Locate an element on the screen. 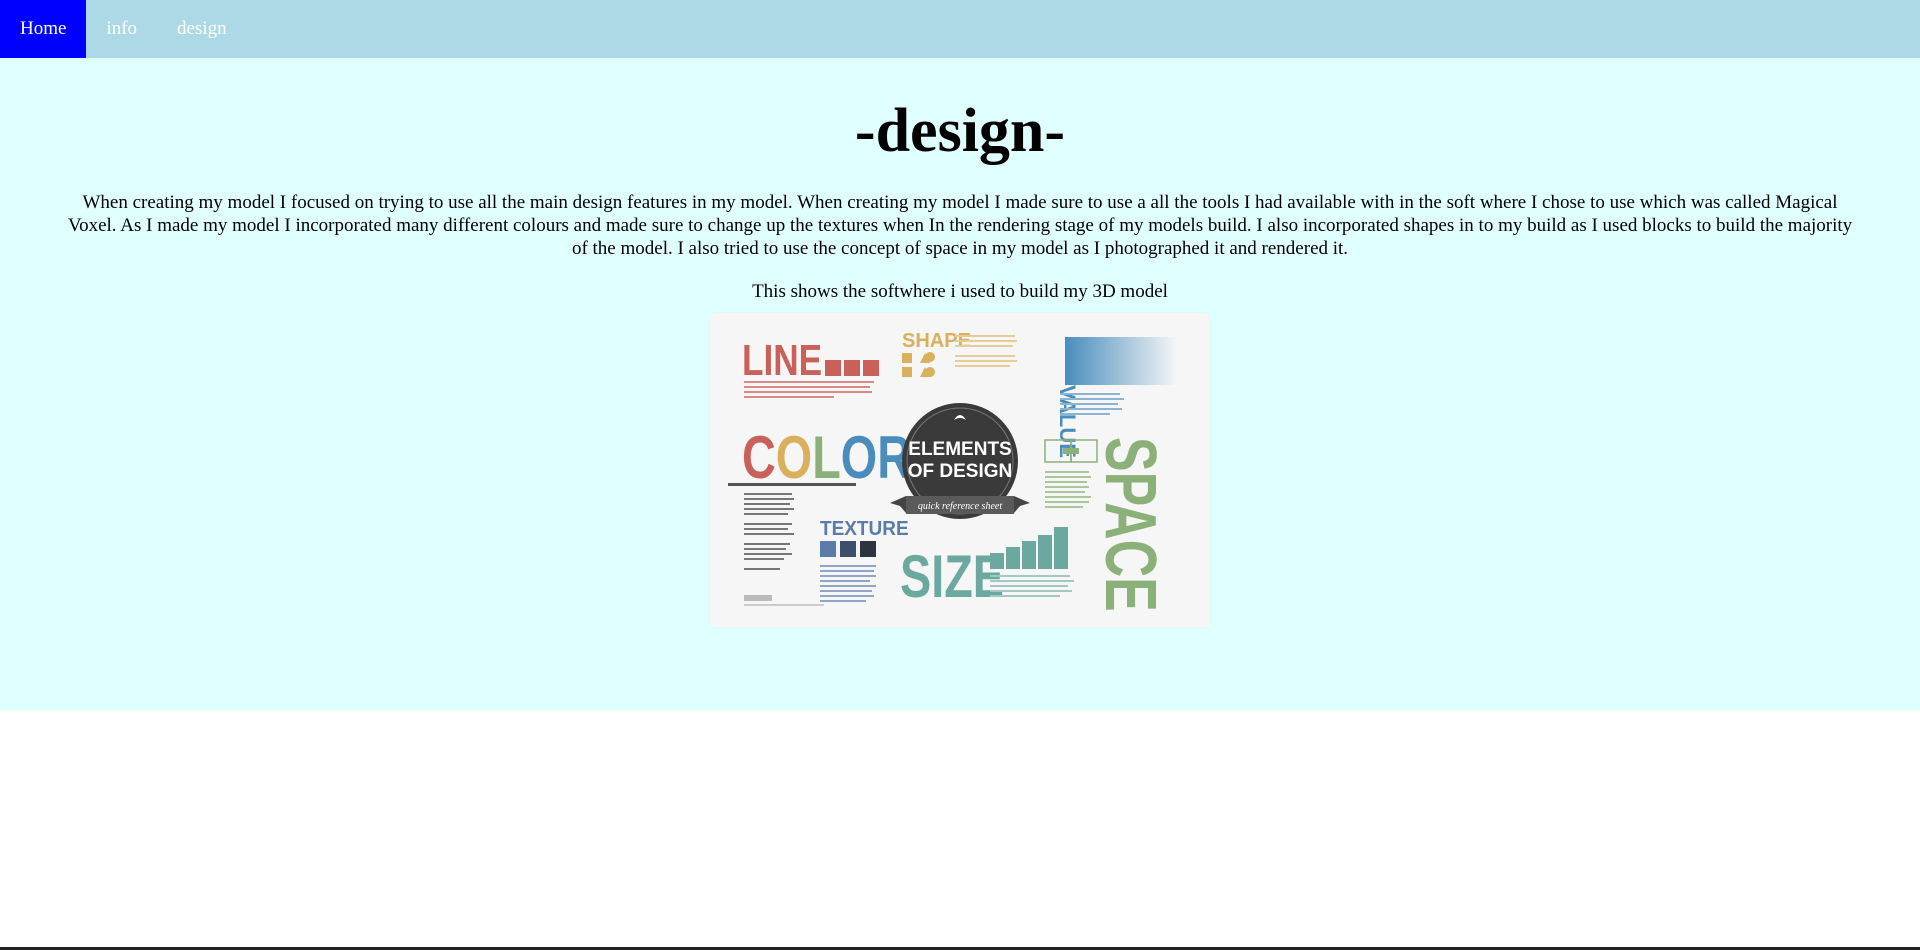  poster-size-label: SIZE is located at coordinates (952, 577).